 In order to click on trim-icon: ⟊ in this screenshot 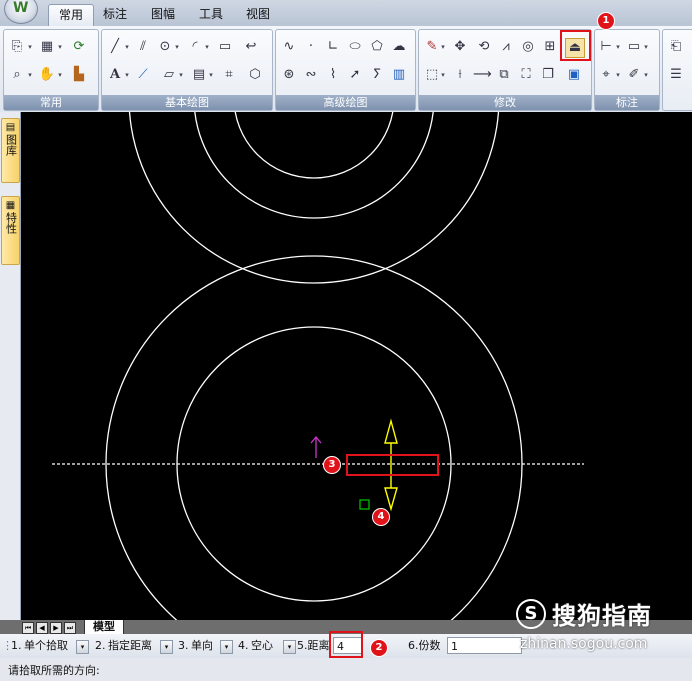, I will do `click(460, 75)`.